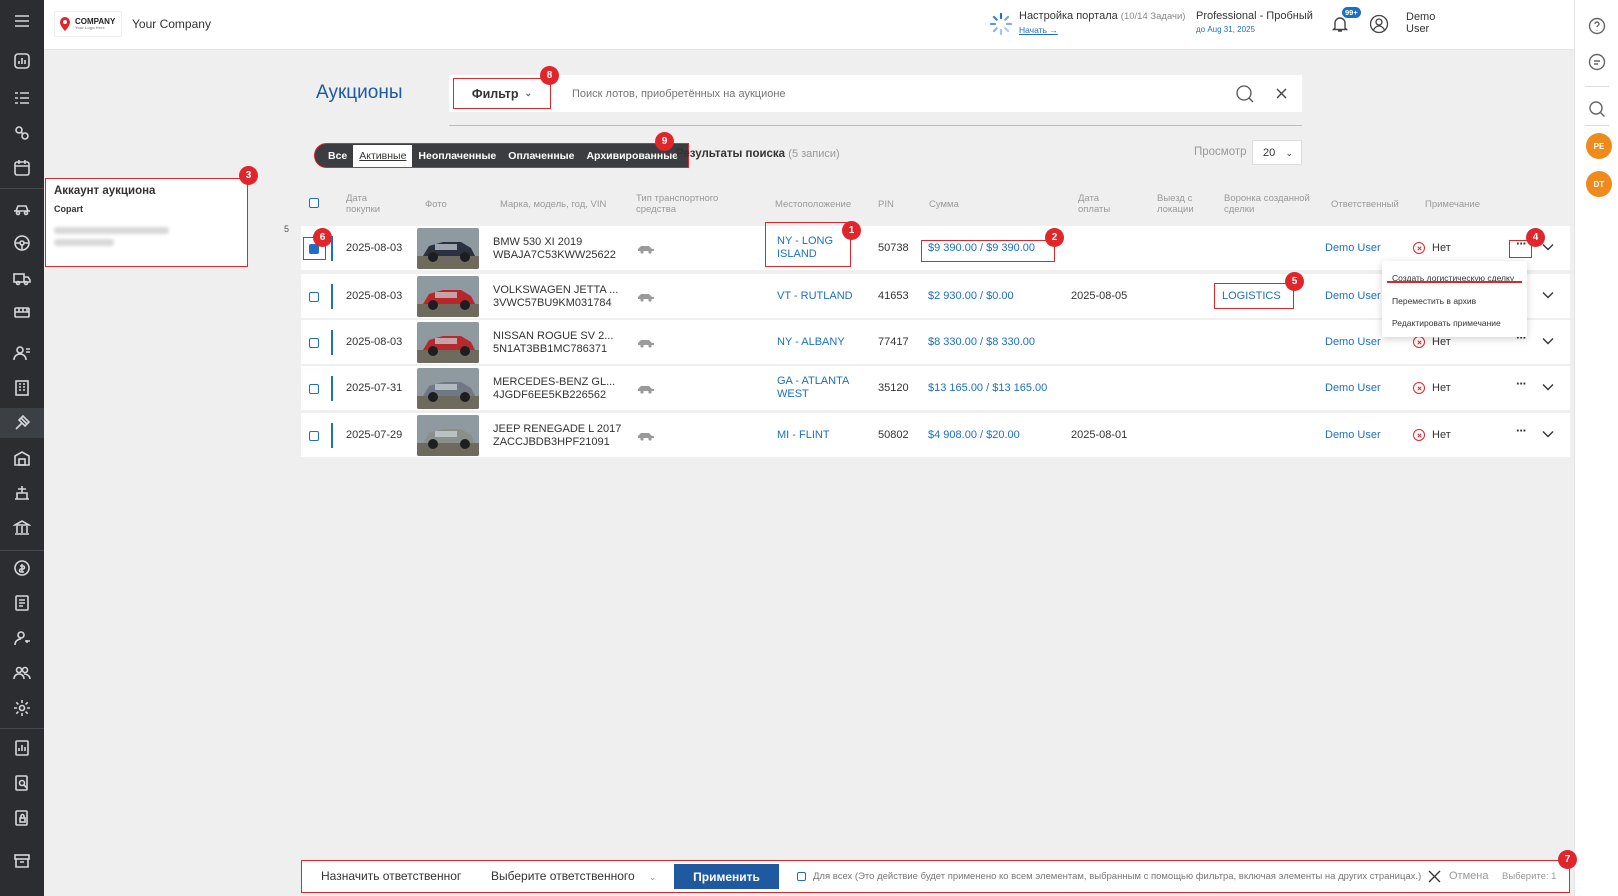 The image size is (1618, 896). Describe the element at coordinates (22, 638) in the screenshot. I see `user-key-icon` at that location.